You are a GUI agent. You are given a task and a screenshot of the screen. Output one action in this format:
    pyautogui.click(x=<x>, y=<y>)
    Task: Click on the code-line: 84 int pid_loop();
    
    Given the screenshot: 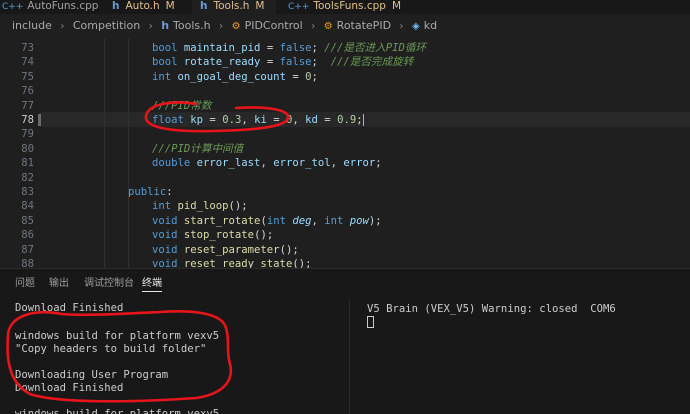 What is the action you would take?
    pyautogui.click(x=345, y=206)
    